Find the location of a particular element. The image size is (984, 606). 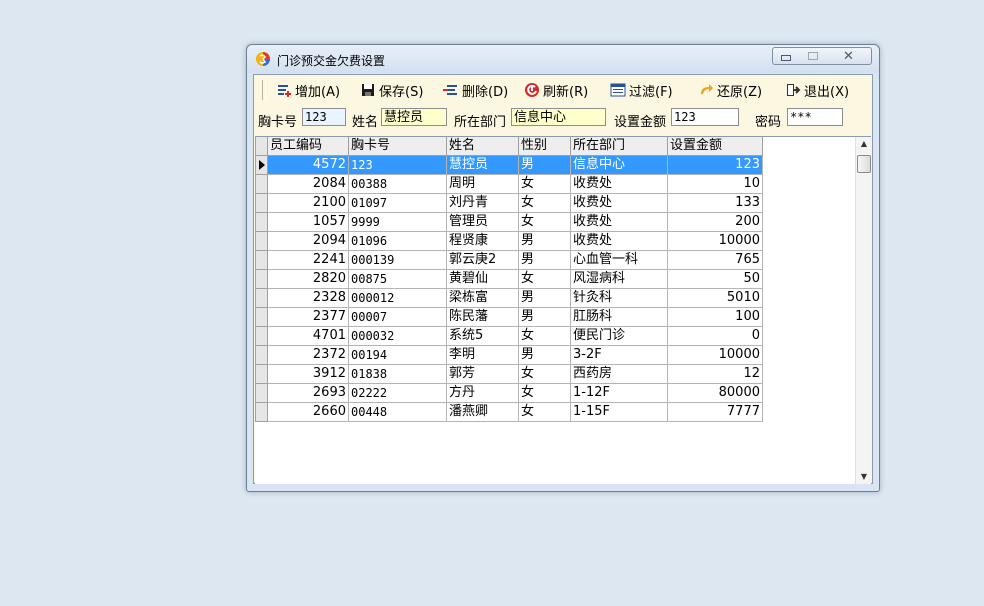

amount-field: 123 is located at coordinates (705, 117).